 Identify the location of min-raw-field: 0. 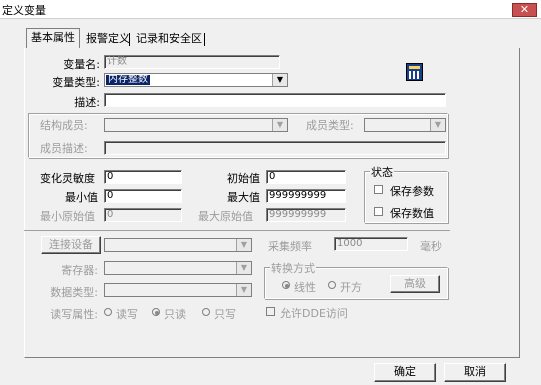
(143, 215).